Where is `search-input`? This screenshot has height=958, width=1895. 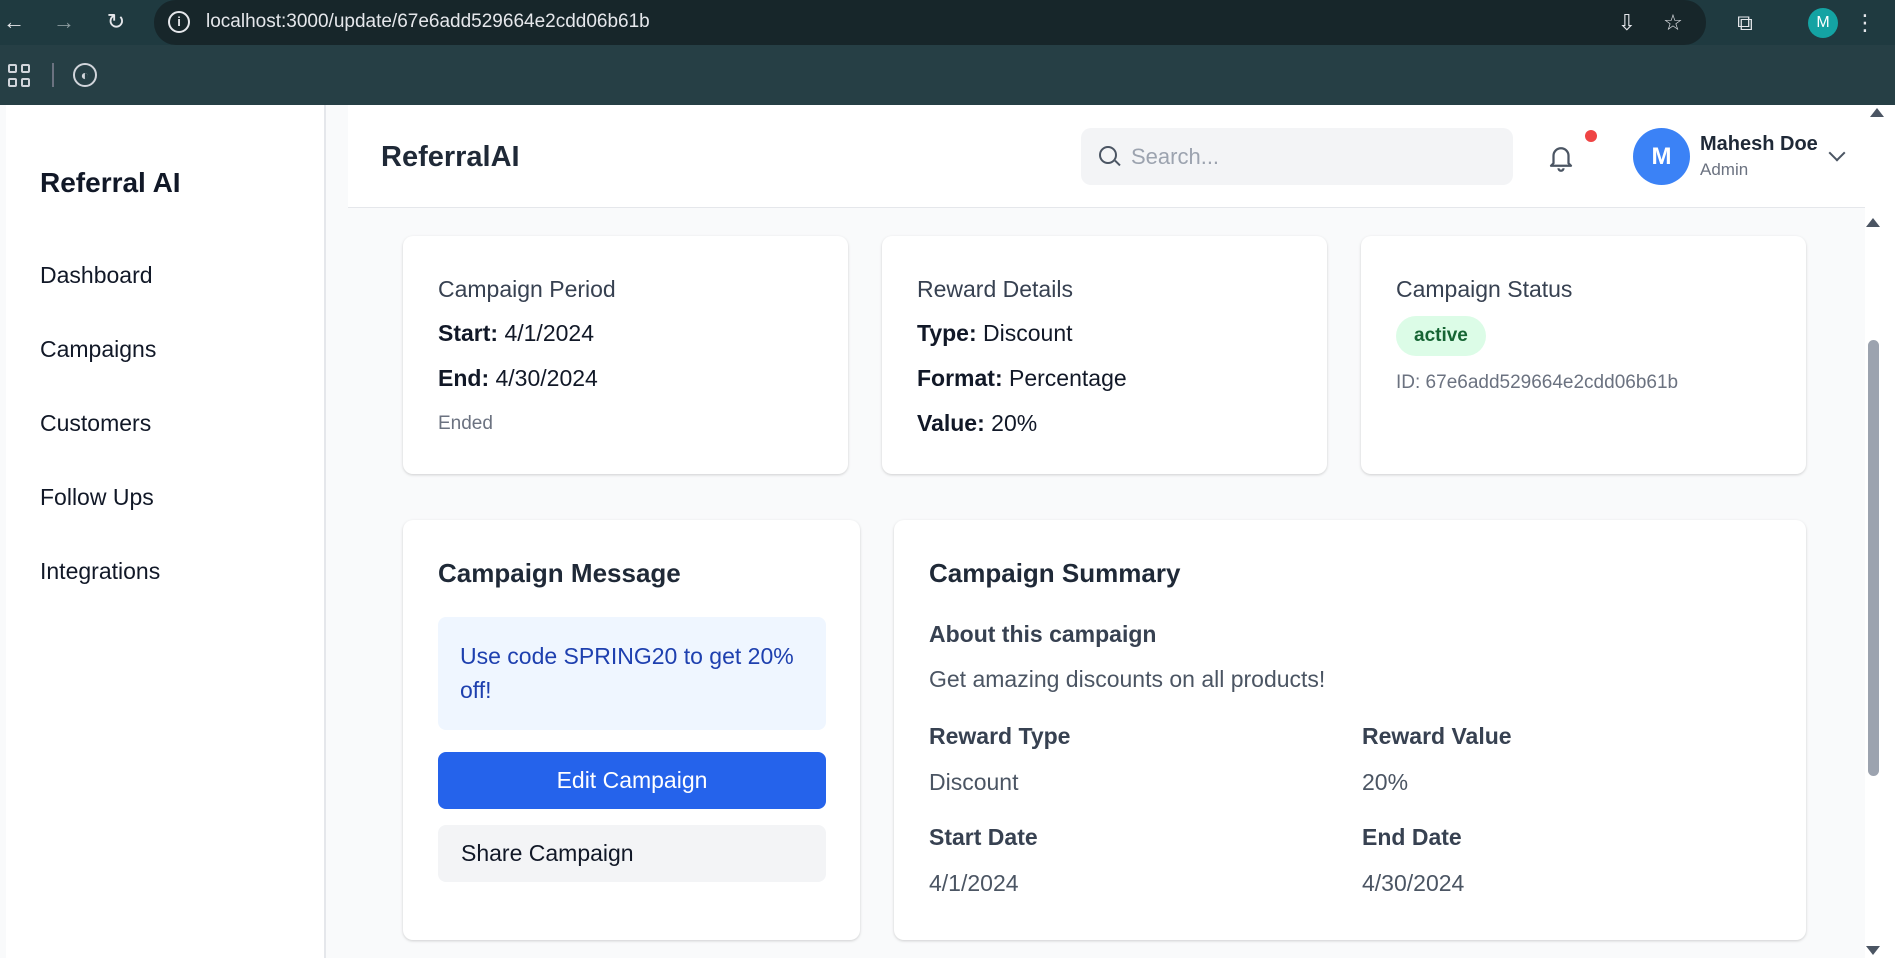
search-input is located at coordinates (1316, 156).